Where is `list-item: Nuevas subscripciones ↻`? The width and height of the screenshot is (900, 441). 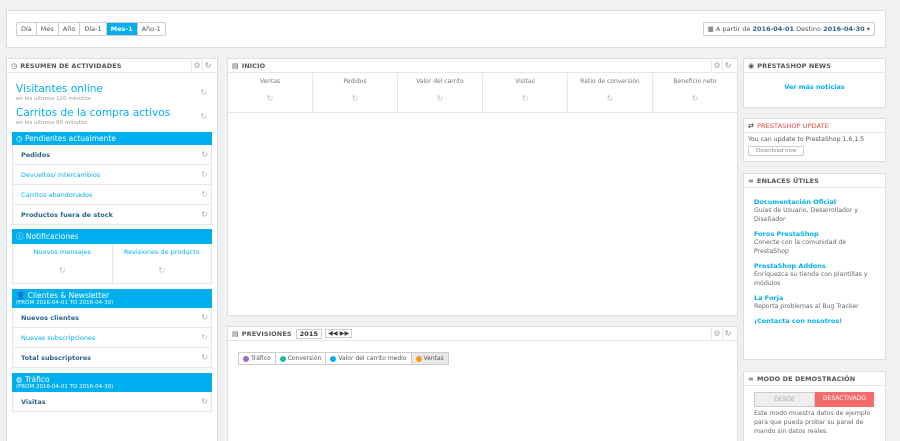 list-item: Nuevas subscripciones ↻ is located at coordinates (112, 338).